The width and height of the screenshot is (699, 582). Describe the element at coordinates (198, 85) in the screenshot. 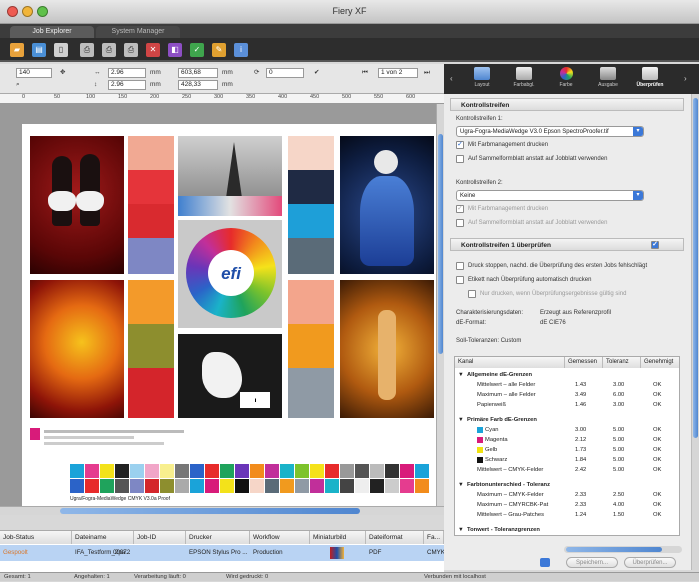

I see `size-height-field: 428,33` at that location.